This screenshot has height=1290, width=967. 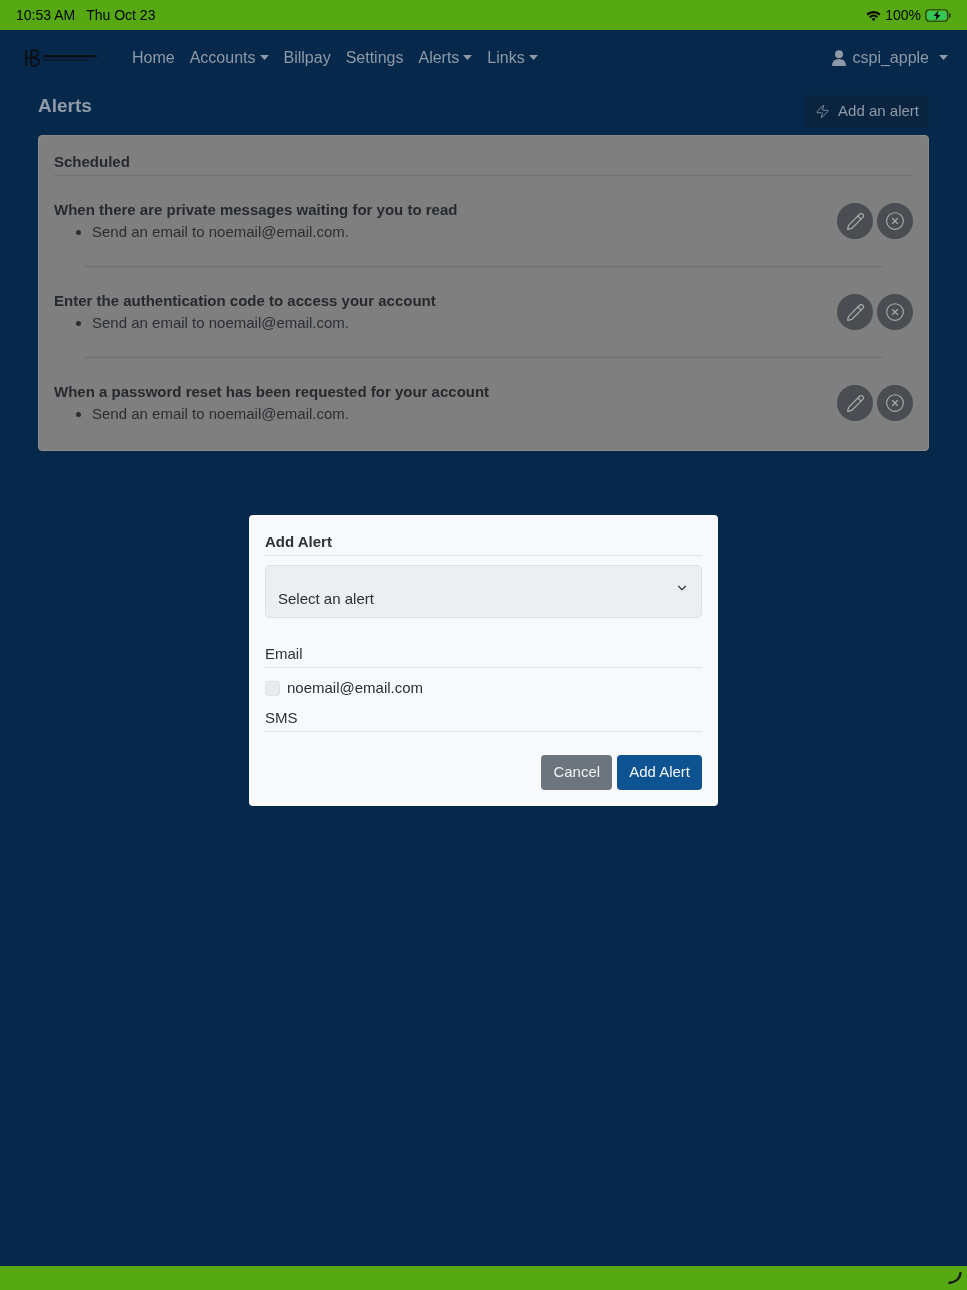 I want to click on nav-link: Home, so click(x=153, y=57).